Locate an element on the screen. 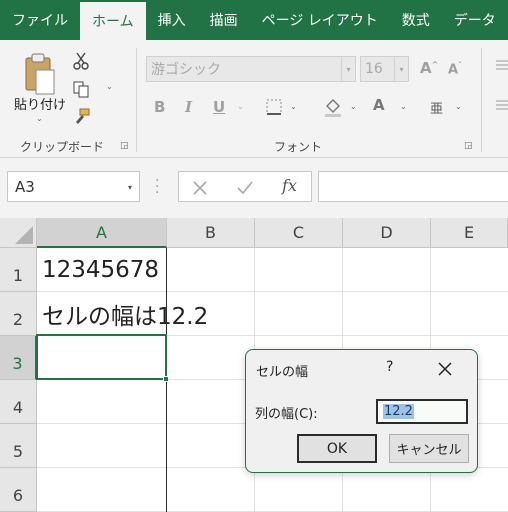 The width and height of the screenshot is (508, 512). font-size-value: 16 is located at coordinates (374, 69).